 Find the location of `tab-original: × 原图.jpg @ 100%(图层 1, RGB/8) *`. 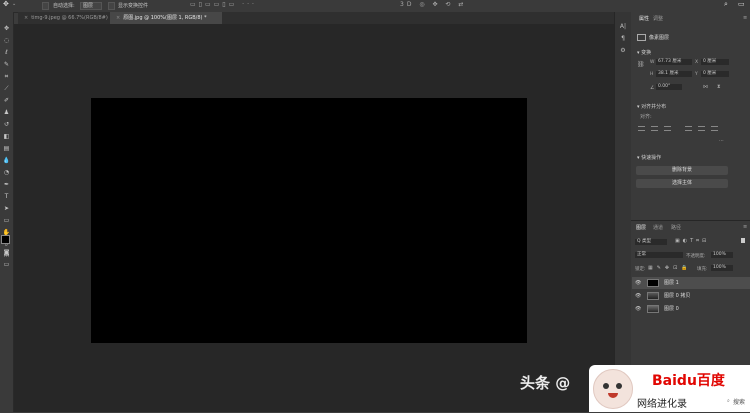

tab-original: × 原图.jpg @ 100%(图层 1, RGB/8) * is located at coordinates (166, 18).